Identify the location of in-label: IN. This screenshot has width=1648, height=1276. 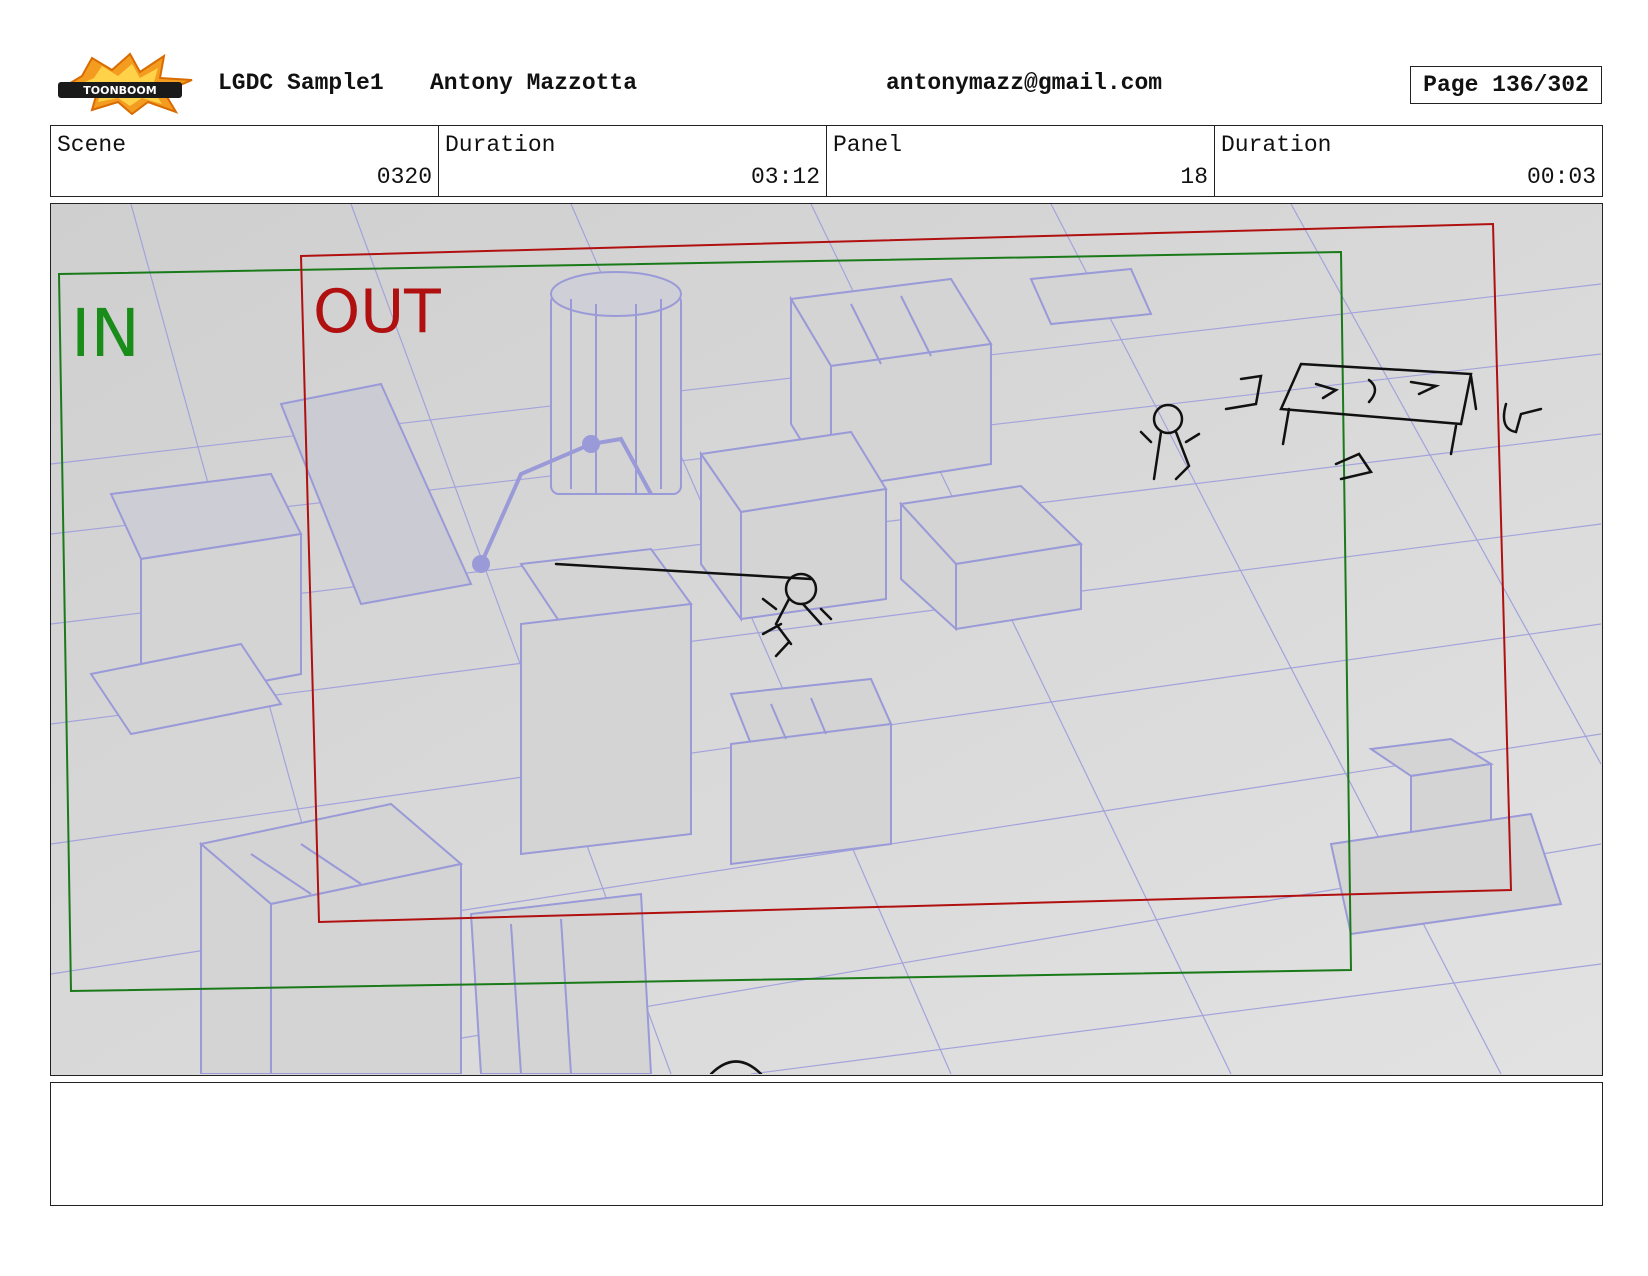
(105, 333).